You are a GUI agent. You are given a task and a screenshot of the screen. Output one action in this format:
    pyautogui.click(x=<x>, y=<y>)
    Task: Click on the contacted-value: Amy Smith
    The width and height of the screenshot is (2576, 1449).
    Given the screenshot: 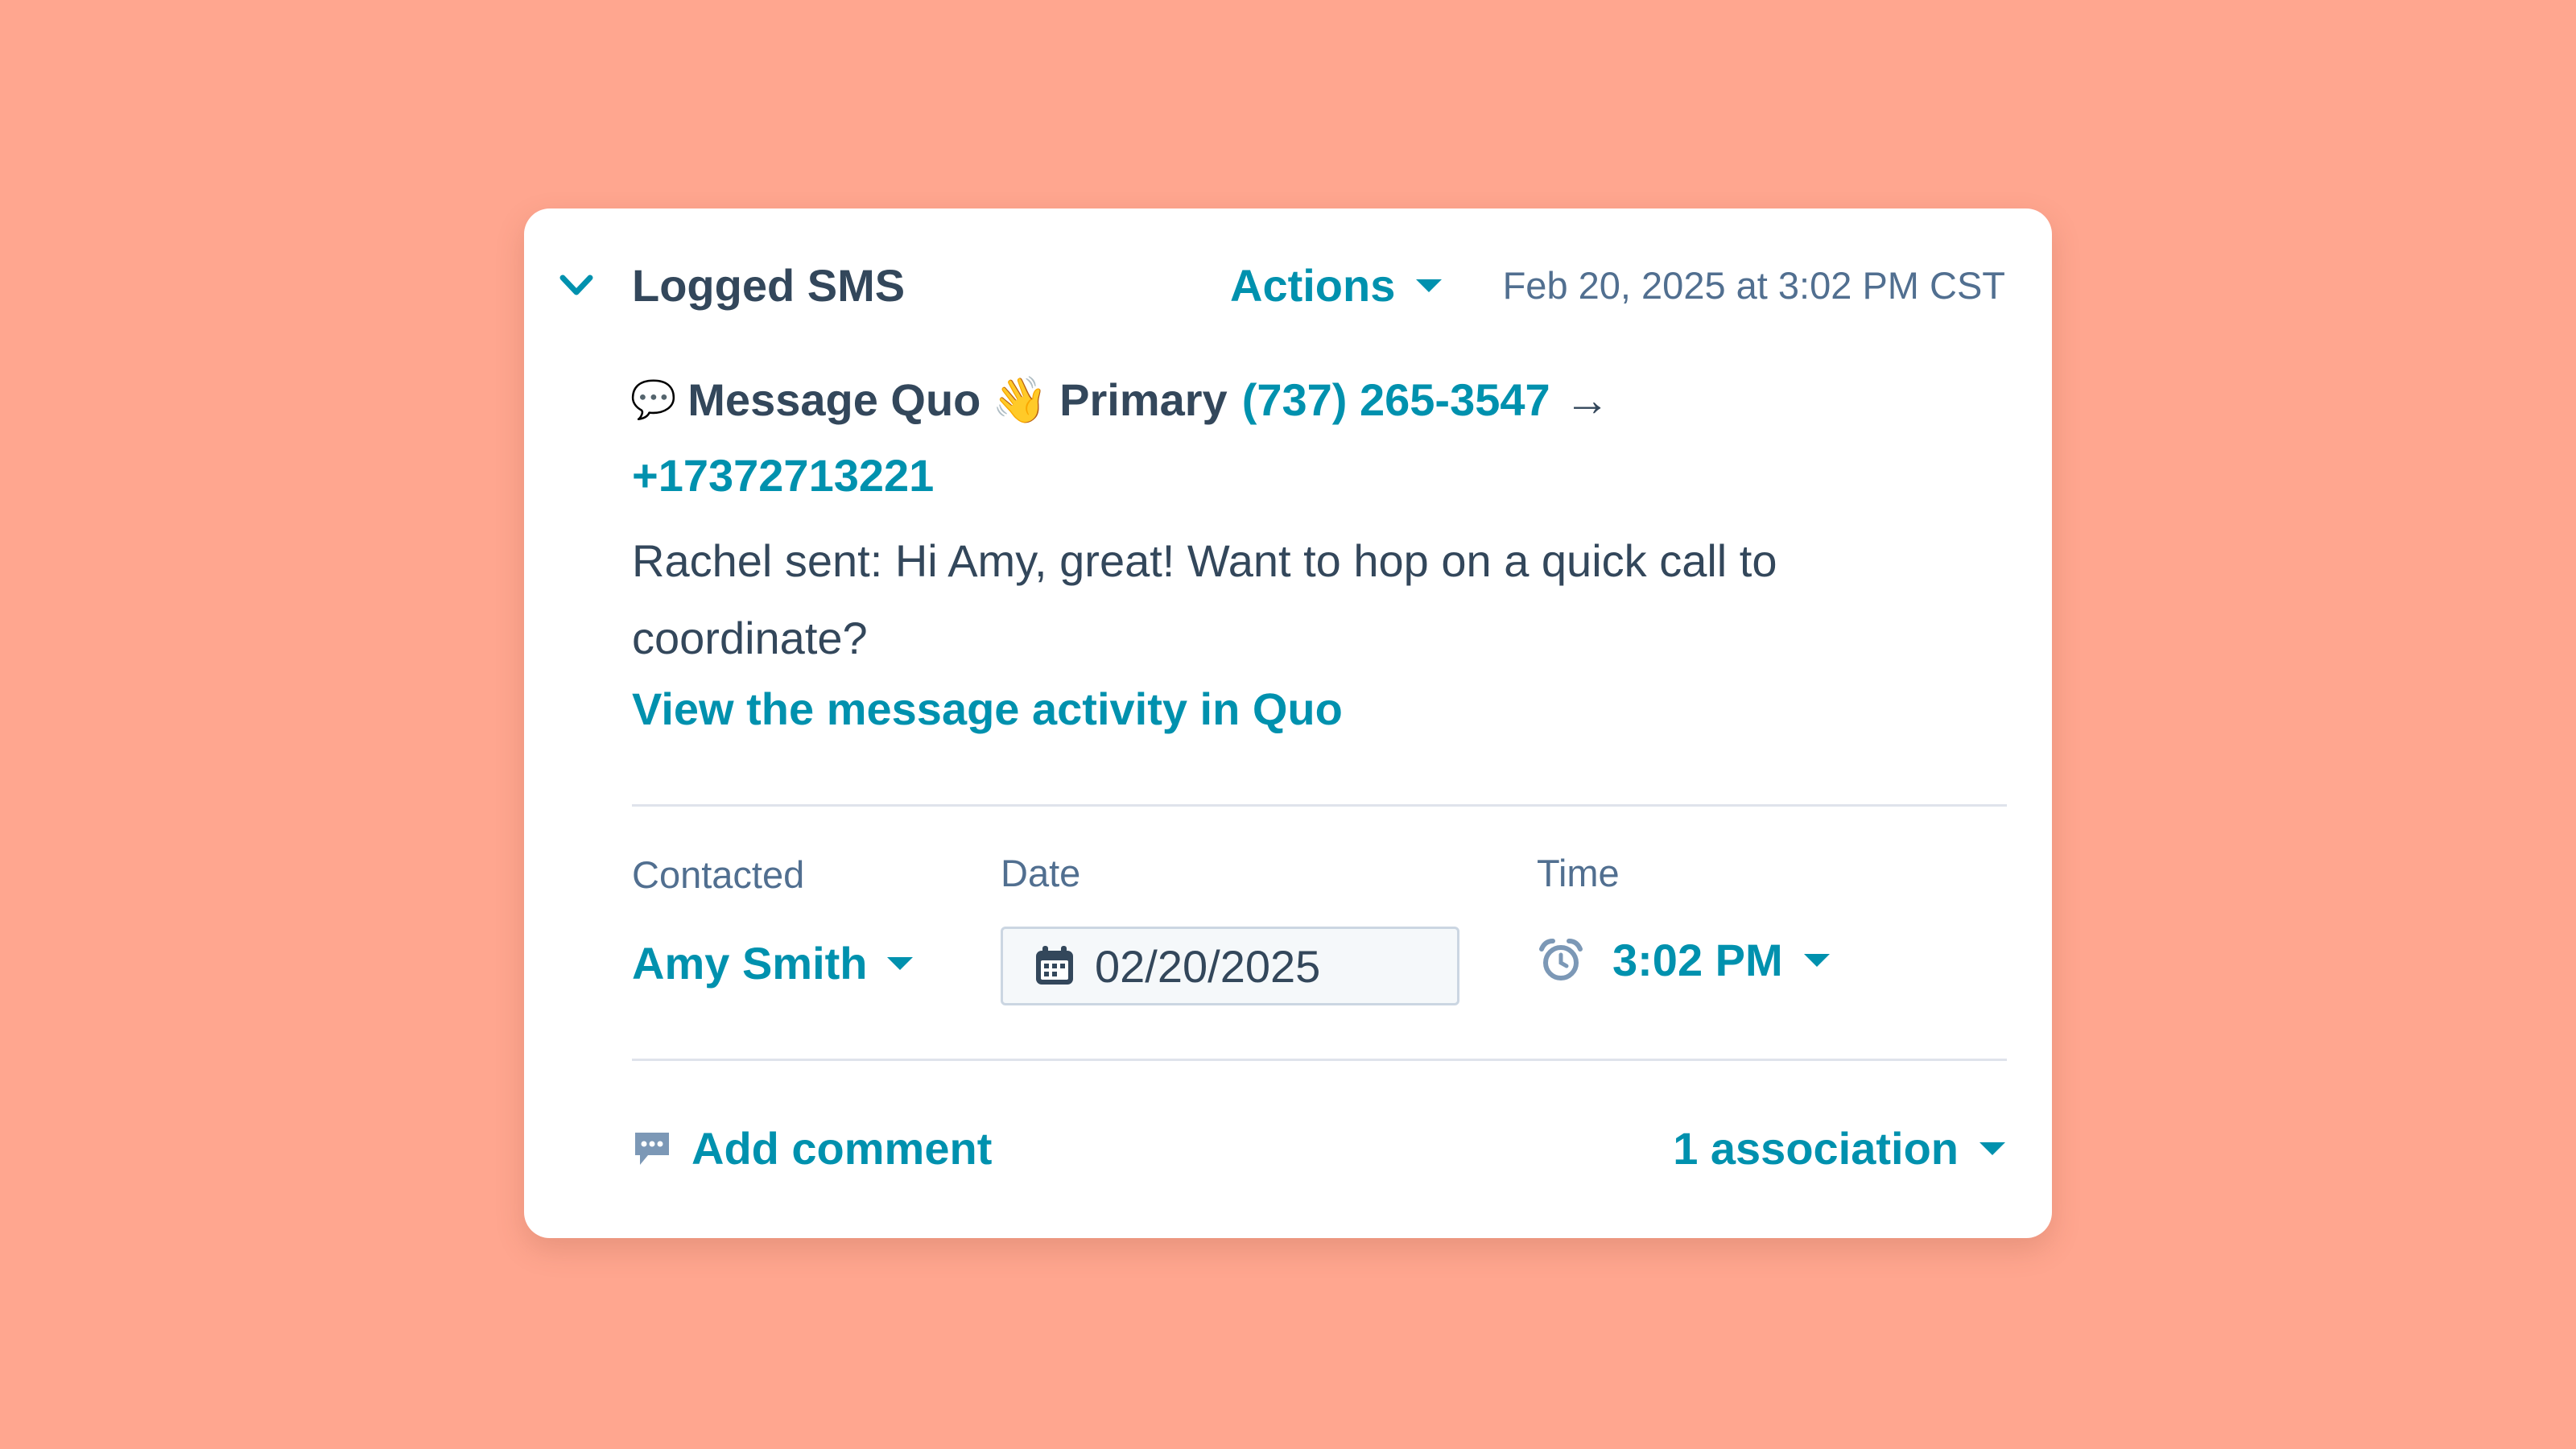 What is the action you would take?
    pyautogui.click(x=750, y=964)
    